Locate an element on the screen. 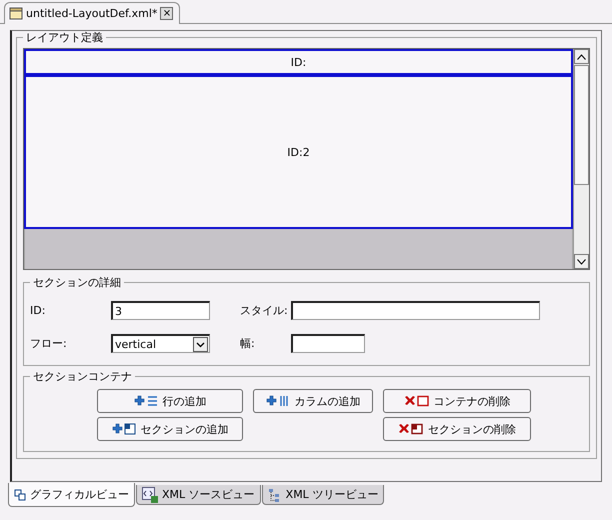  flow-dropdown: vertical is located at coordinates (160, 343).